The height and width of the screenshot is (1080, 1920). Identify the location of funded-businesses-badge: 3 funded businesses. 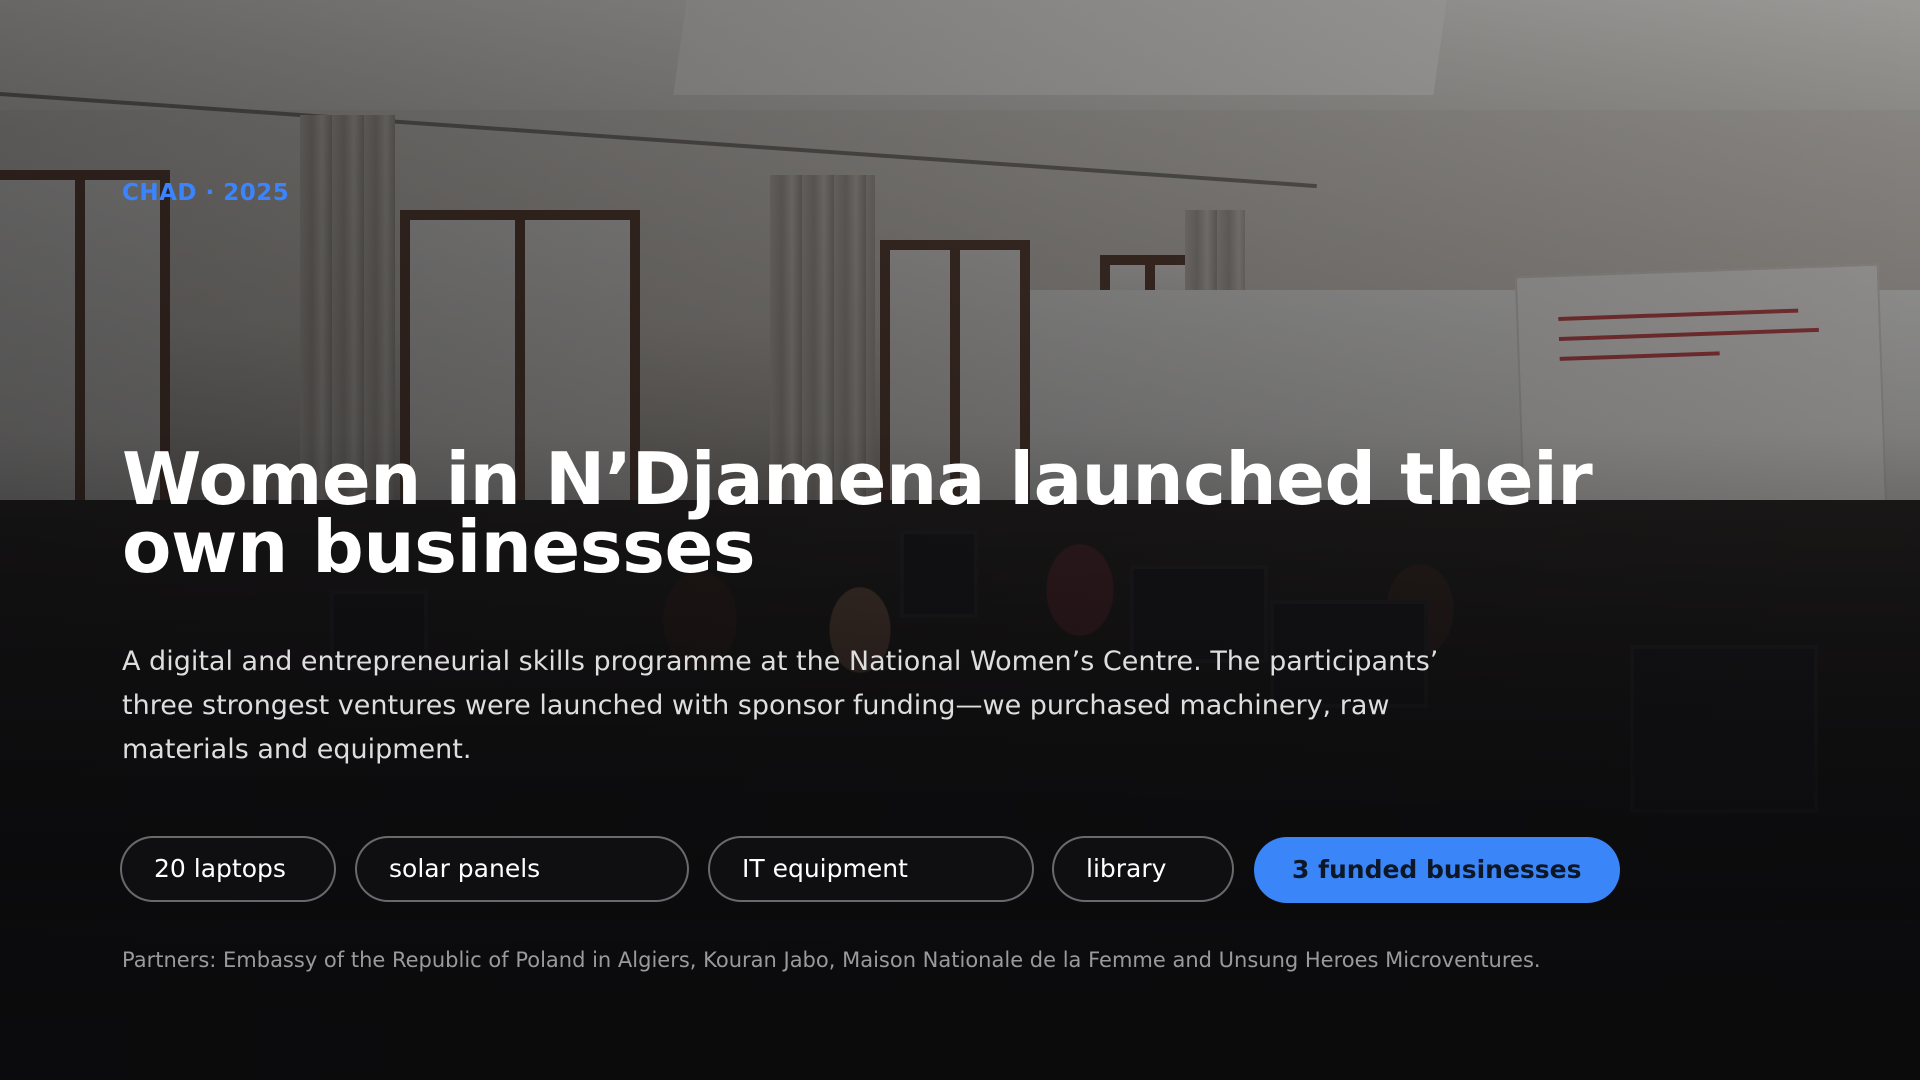
(1437, 870).